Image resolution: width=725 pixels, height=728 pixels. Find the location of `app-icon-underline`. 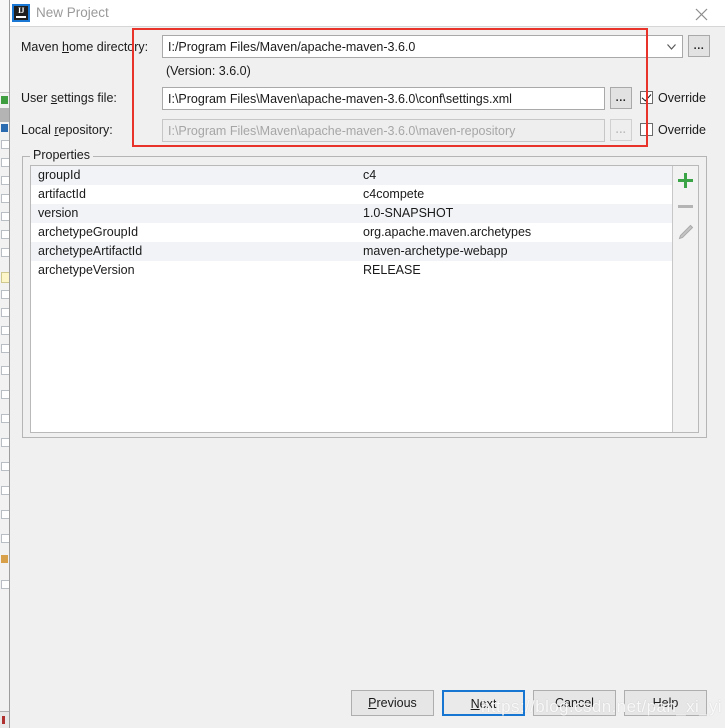

app-icon-underline is located at coordinates (21, 17).